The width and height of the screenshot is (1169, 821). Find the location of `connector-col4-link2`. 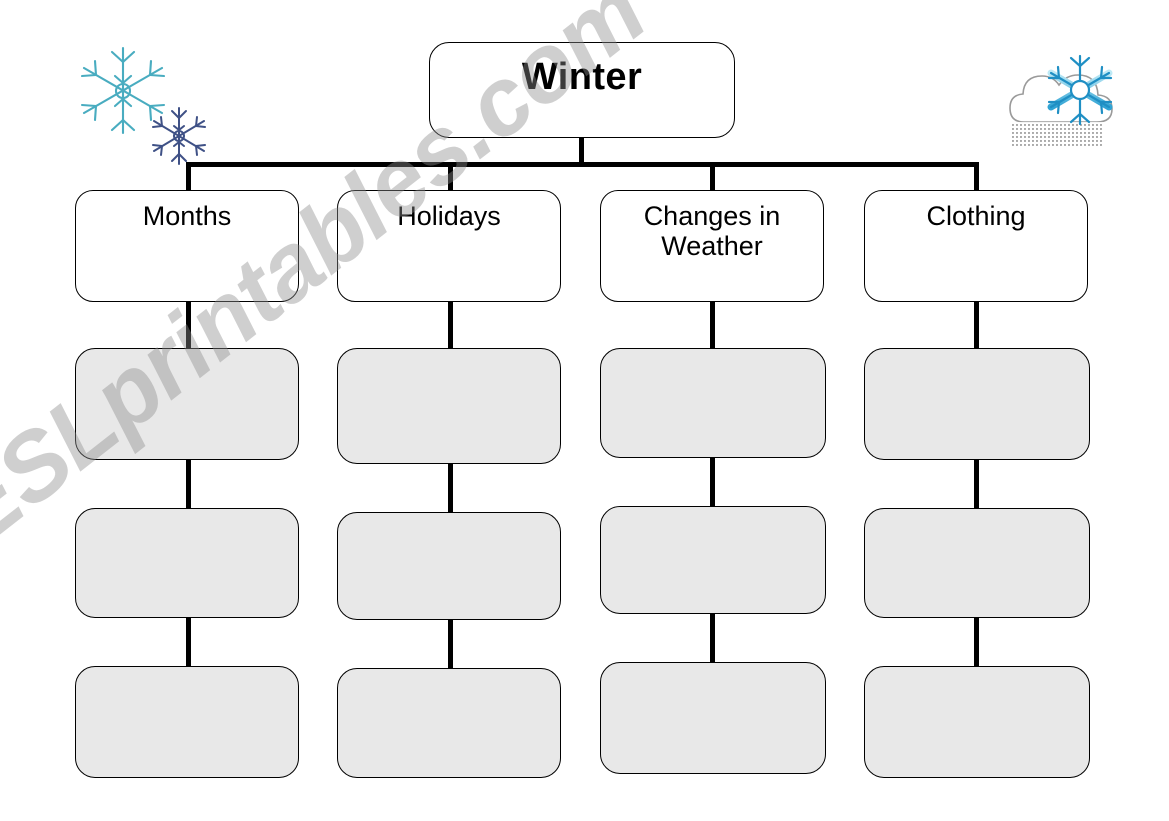

connector-col4-link2 is located at coordinates (976, 484).